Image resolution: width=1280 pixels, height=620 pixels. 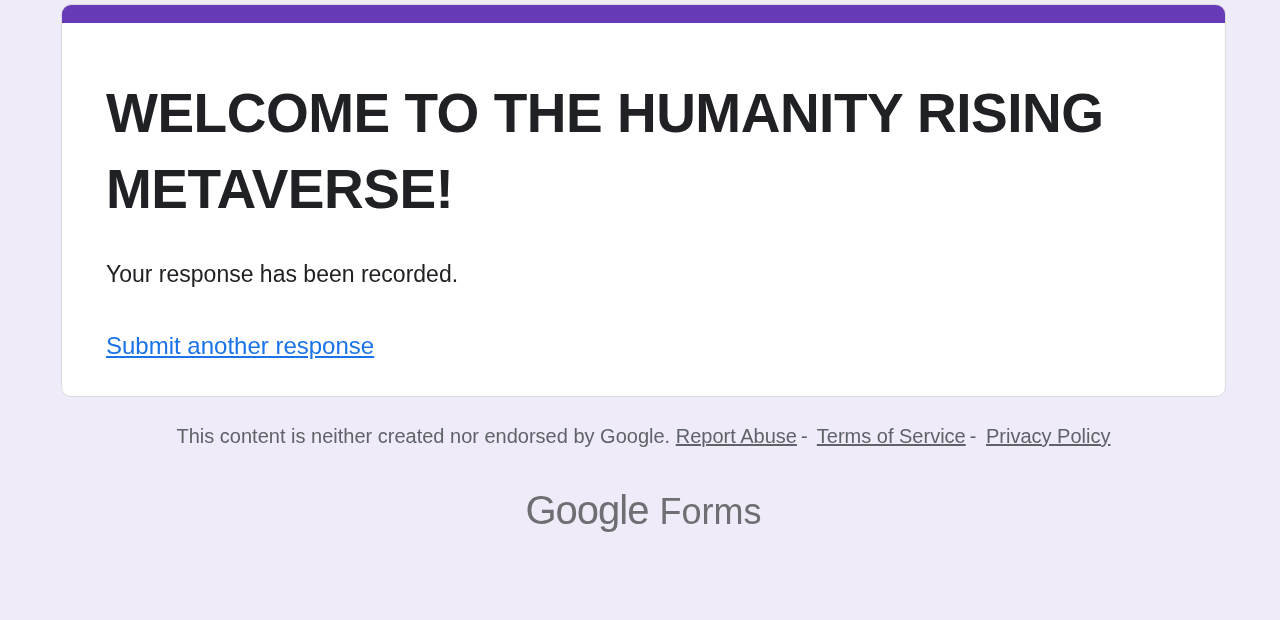 What do you see at coordinates (710, 511) in the screenshot?
I see `logo-product-text: Forms` at bounding box center [710, 511].